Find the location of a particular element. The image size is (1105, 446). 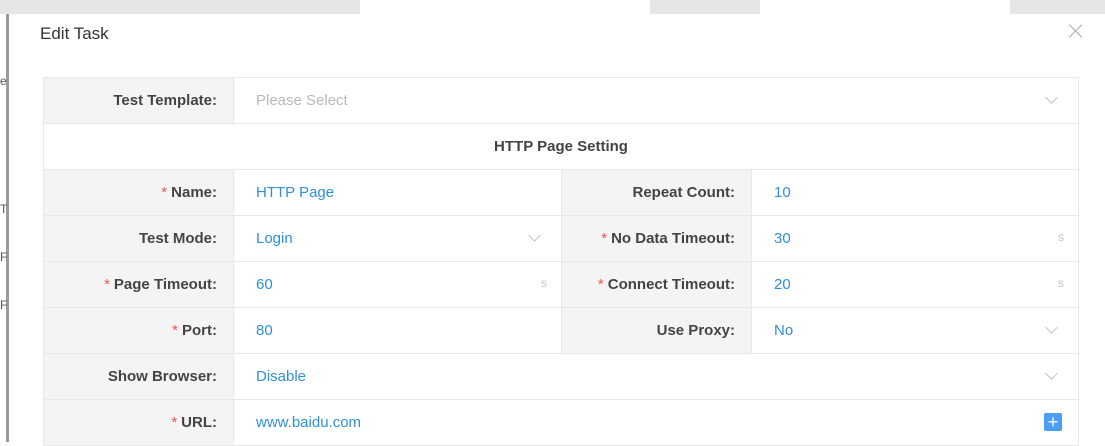

form-row-name: * Name: HTTP Page Repeat Count: 10 is located at coordinates (561, 192).